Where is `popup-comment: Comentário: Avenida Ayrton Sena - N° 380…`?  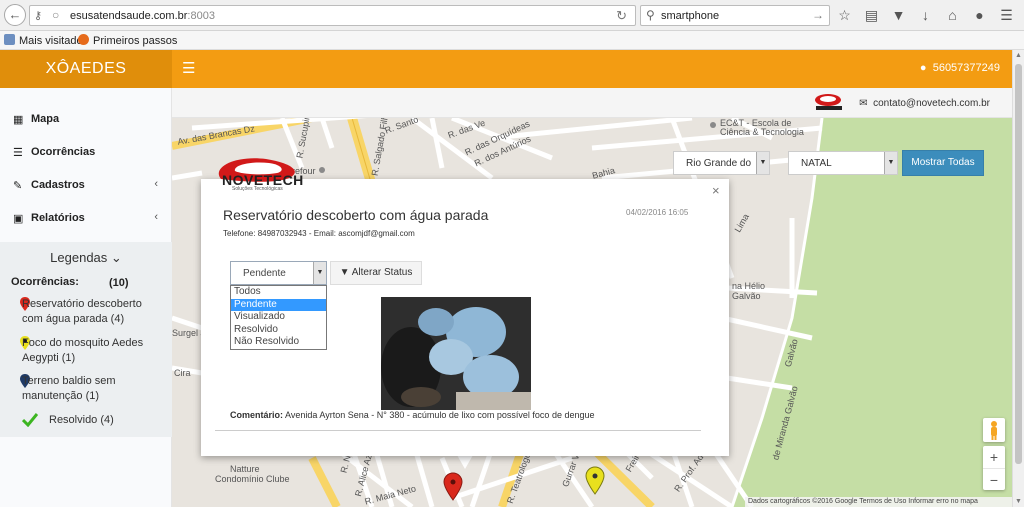
popup-comment: Comentário: Avenida Ayrton Sena - N° 380… is located at coordinates (412, 415).